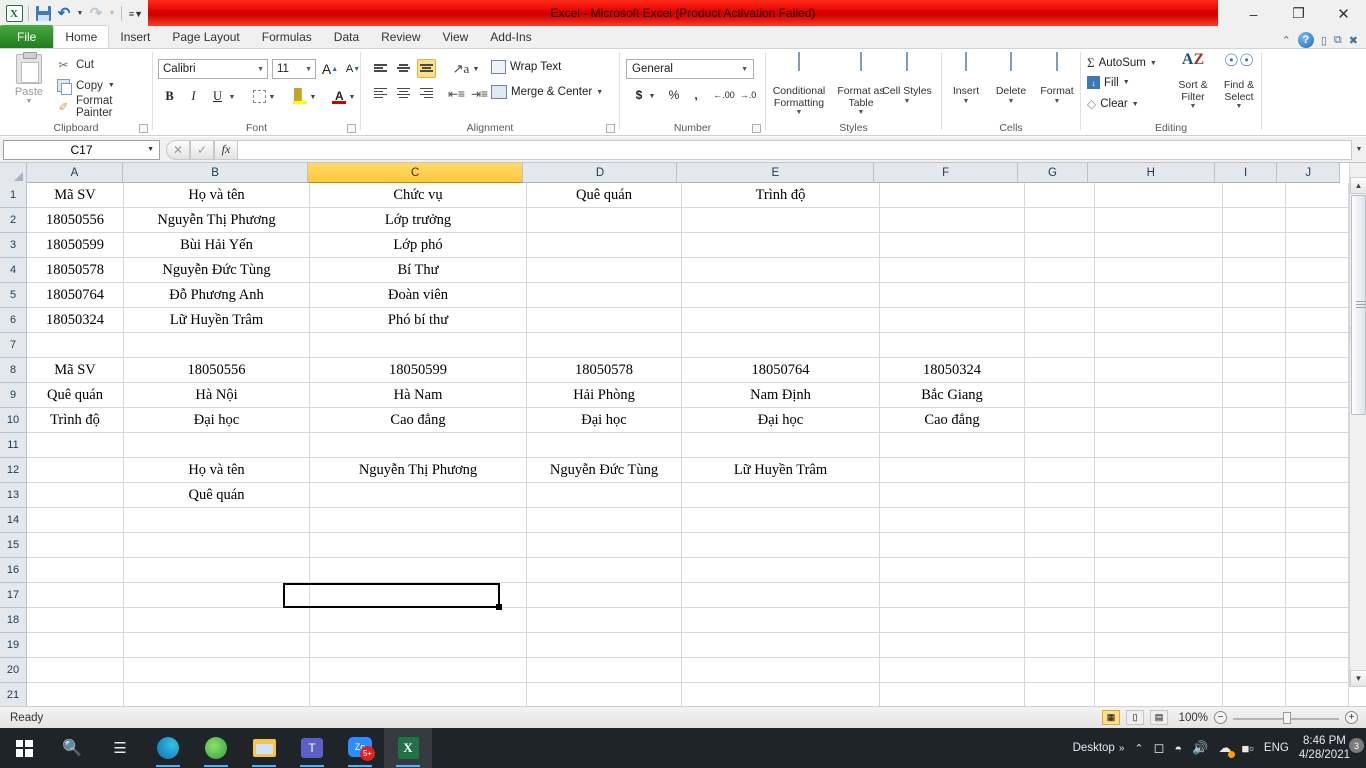  I want to click on cell-I13, so click(1254, 495).